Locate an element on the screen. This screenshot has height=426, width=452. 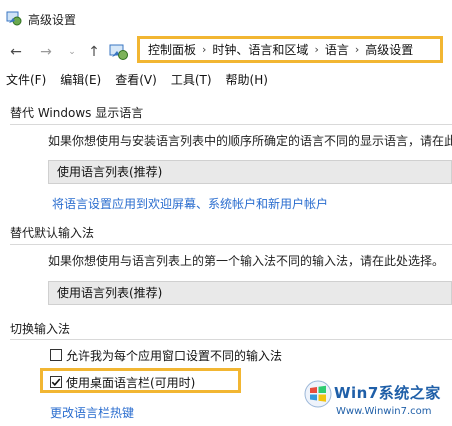
section-title-default-input: 替代默认输入法 is located at coordinates (52, 233).